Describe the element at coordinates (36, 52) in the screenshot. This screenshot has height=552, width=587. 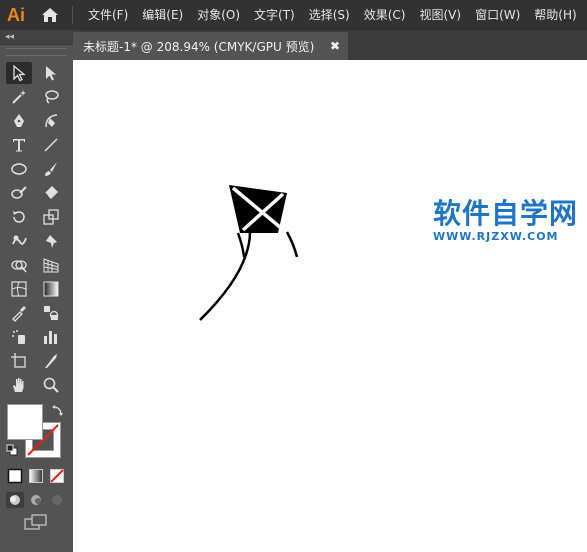
I see `panel-grip` at that location.